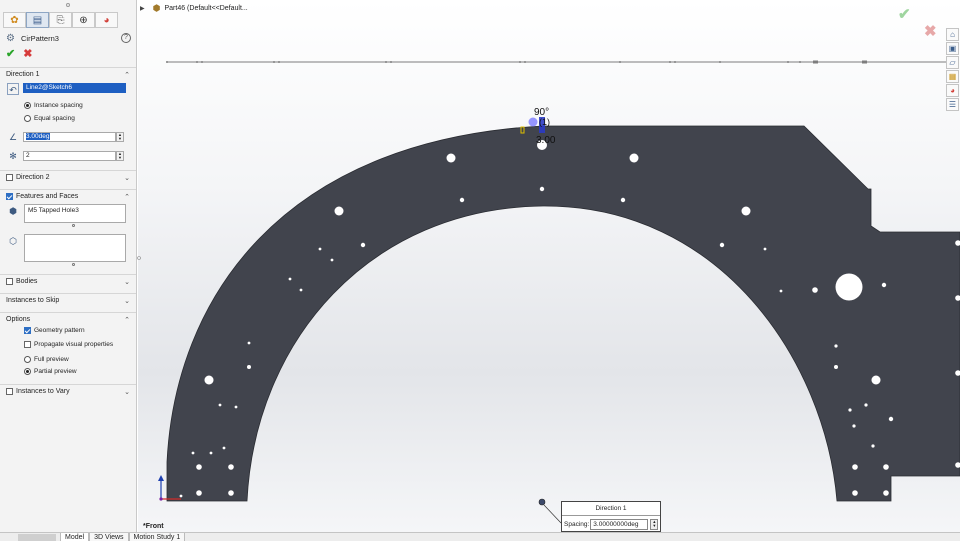  Describe the element at coordinates (157, 536) in the screenshot. I see `tab-motion-study: Motion Study 1` at that location.